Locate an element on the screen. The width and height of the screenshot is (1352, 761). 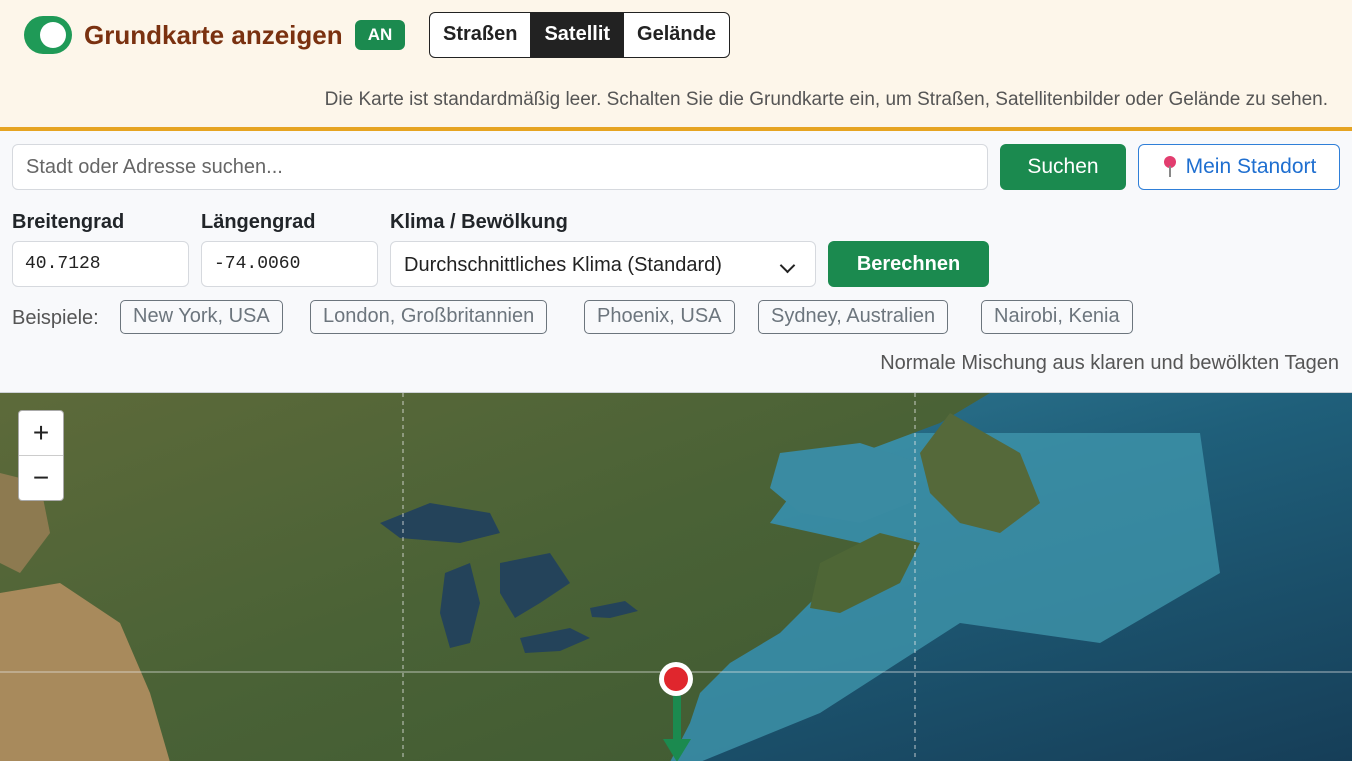
longitude-input is located at coordinates (289, 264).